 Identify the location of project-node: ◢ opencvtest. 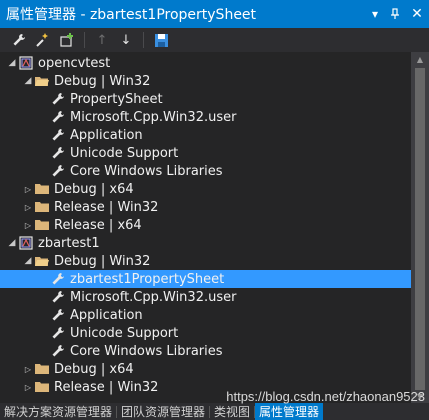
(205, 63).